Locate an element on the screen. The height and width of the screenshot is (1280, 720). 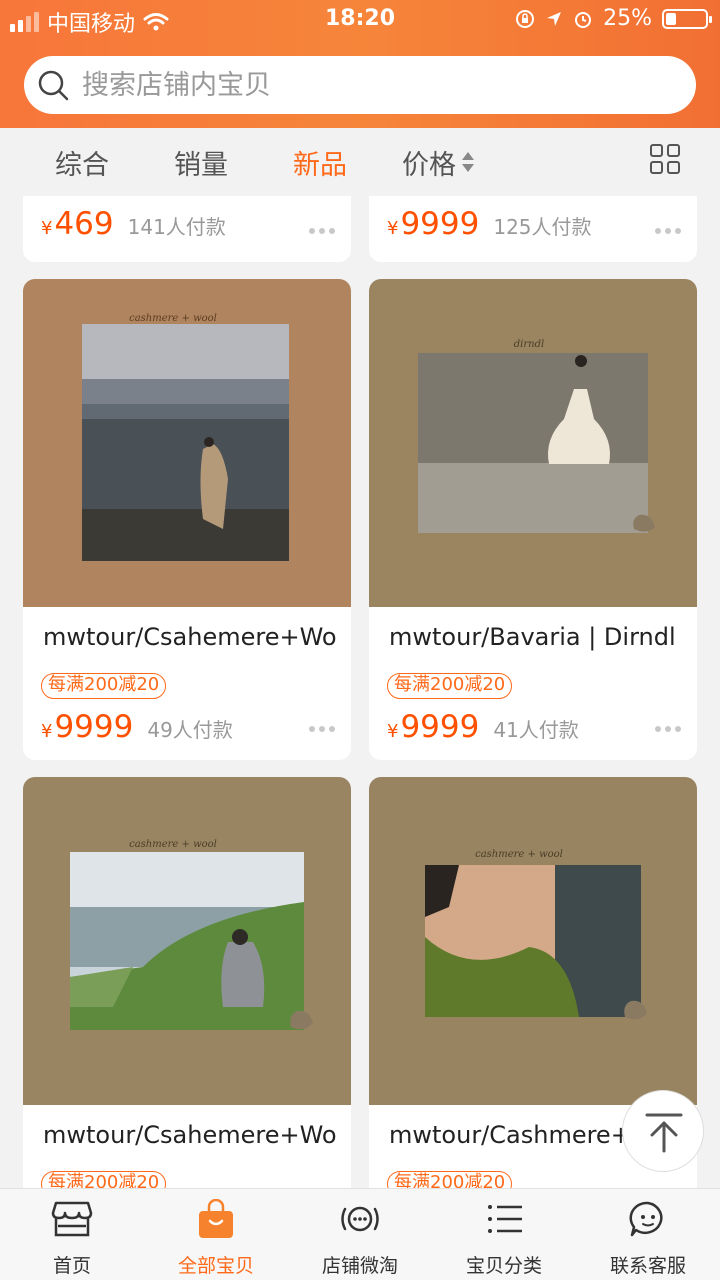
nav-label: 店铺微淘 is located at coordinates (359, 1266).